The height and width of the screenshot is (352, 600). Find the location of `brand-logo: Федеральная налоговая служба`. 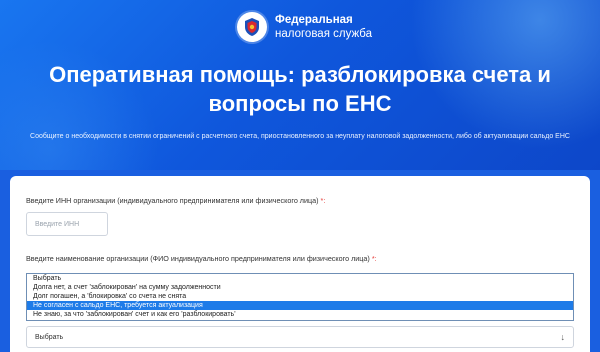

brand-logo: Федеральная налоговая служба is located at coordinates (304, 27).